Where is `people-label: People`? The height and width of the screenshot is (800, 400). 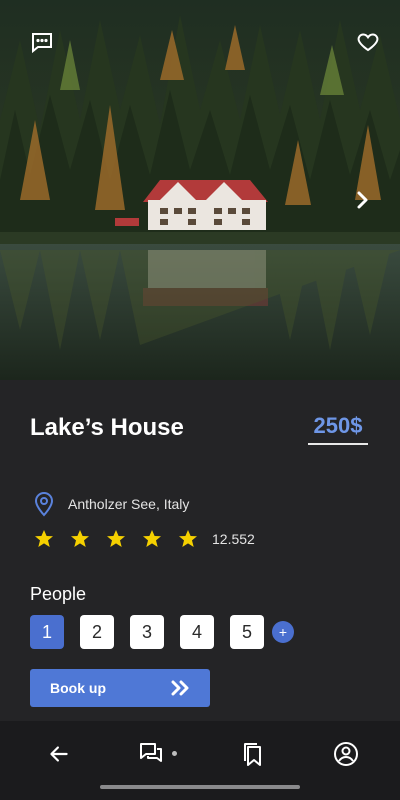 people-label: People is located at coordinates (58, 594).